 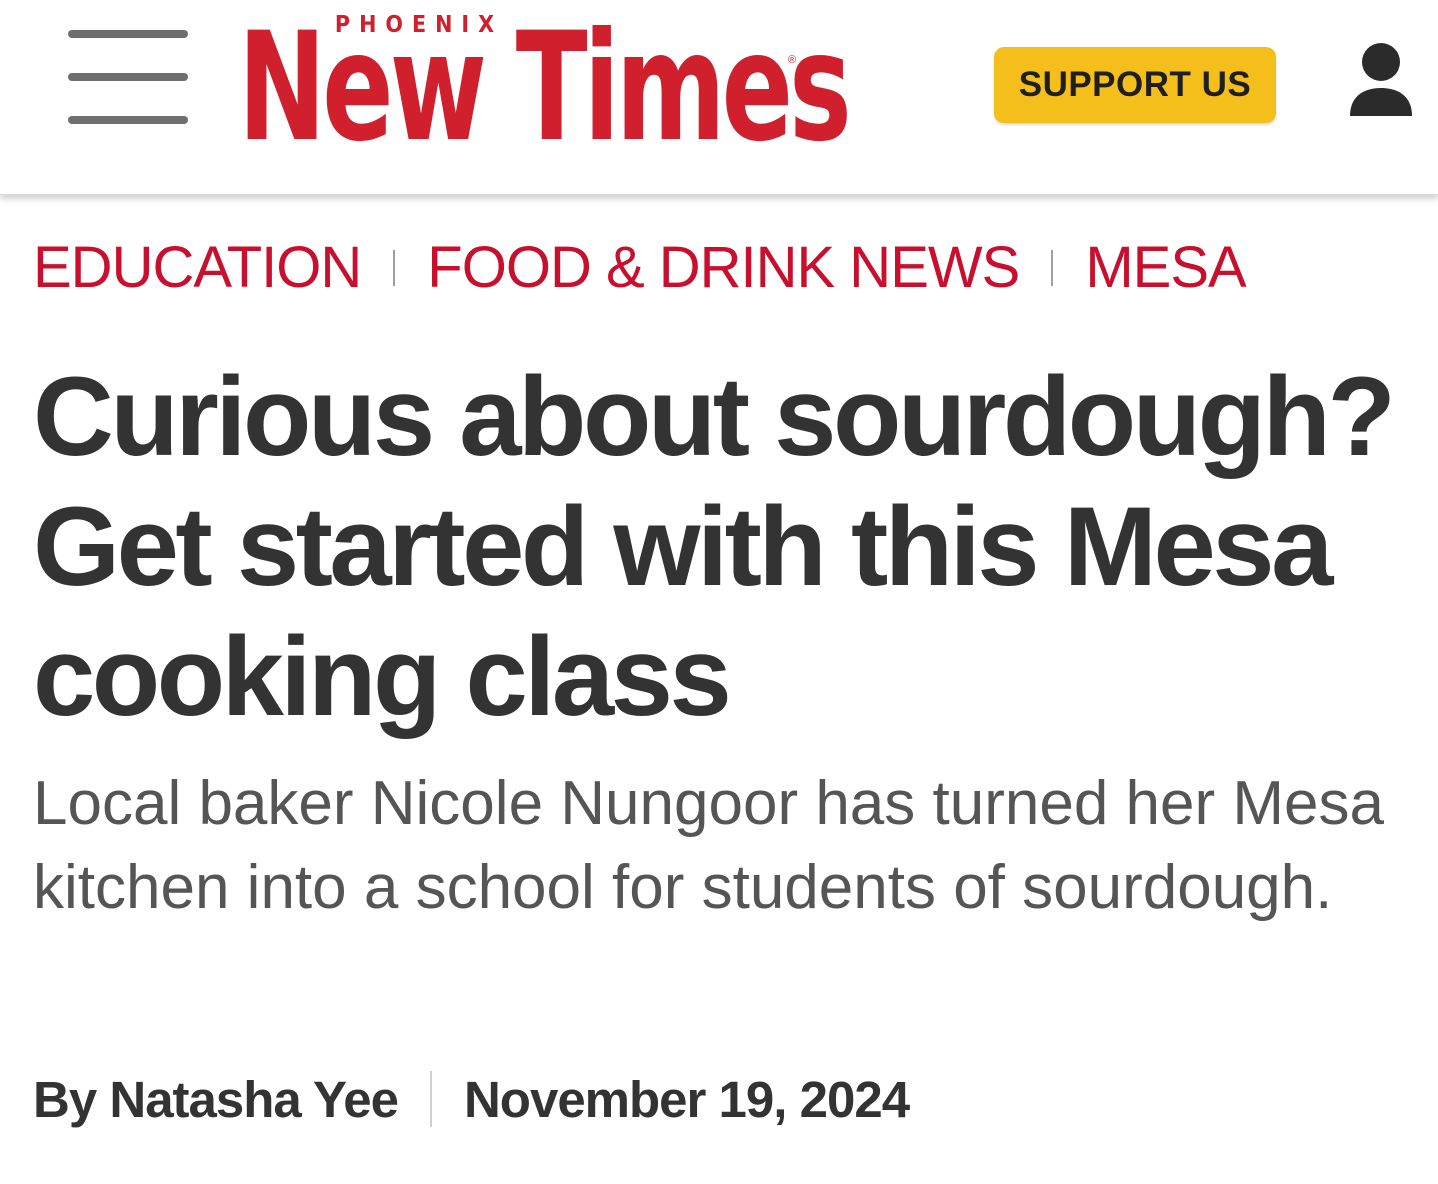 I want to click on article-byline: By Natasha Yee November 19, 2024, so click(x=471, y=1099).